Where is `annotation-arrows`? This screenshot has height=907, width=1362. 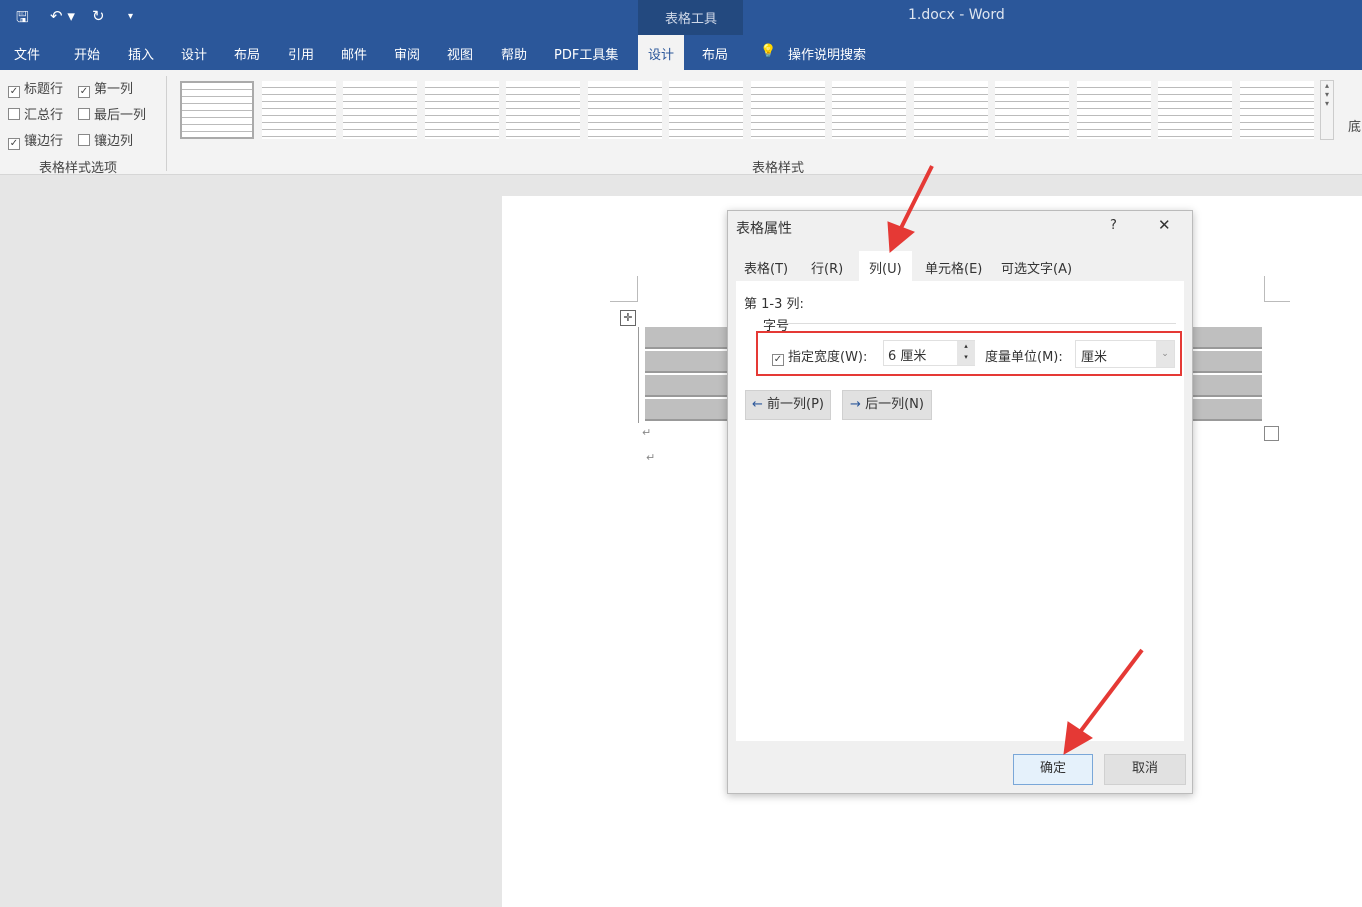
annotation-arrows is located at coordinates (1015, 460).